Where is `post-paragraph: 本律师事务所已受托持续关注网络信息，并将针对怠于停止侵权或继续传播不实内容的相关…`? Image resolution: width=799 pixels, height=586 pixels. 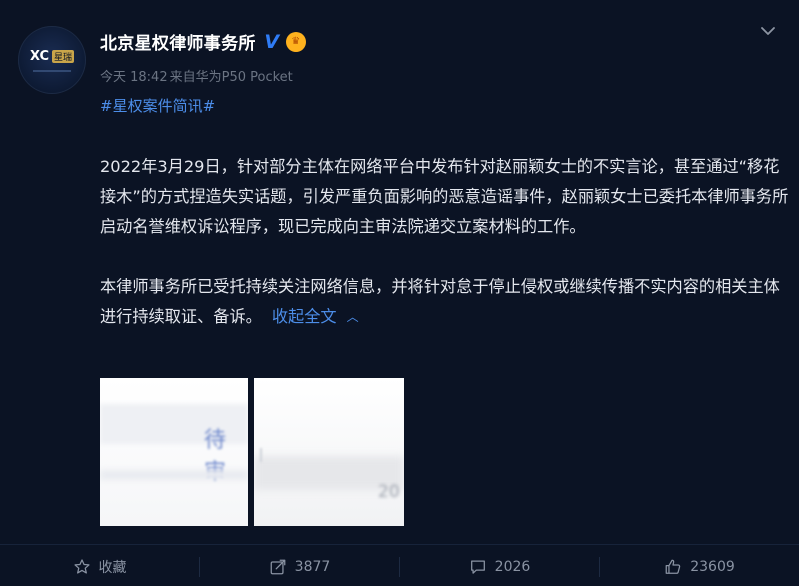
post-paragraph: 本律师事务所已受托持续关注网络信息，并将针对怠于停止侵权或继续传播不实内容的相关… is located at coordinates (445, 302).